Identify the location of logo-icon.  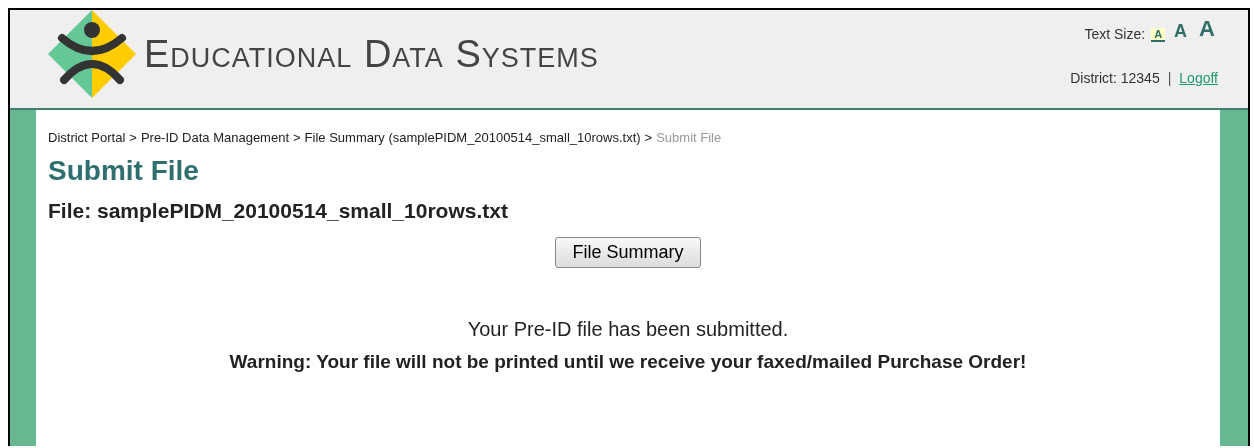
(92, 54).